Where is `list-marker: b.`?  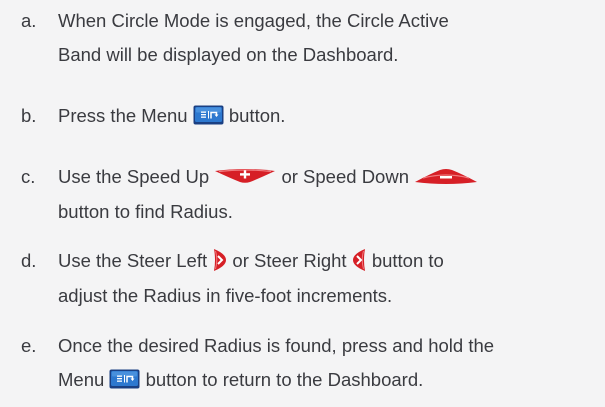 list-marker: b. is located at coordinates (29, 115).